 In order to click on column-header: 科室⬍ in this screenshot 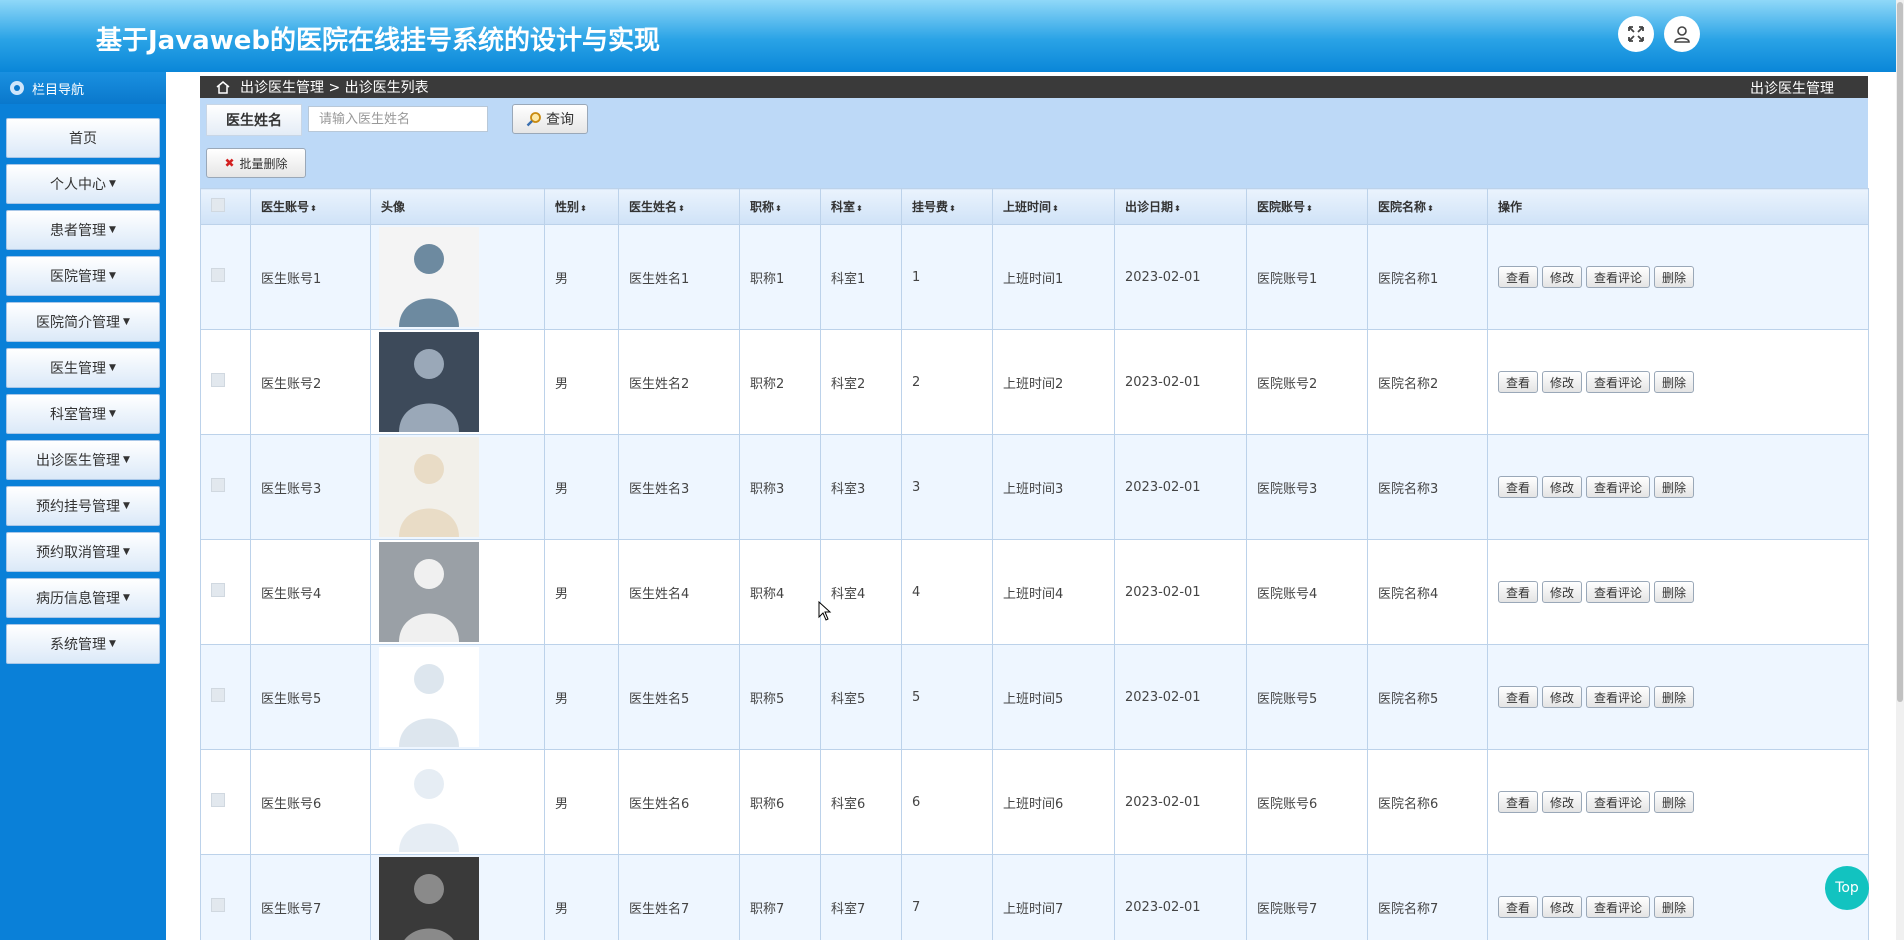, I will do `click(861, 206)`.